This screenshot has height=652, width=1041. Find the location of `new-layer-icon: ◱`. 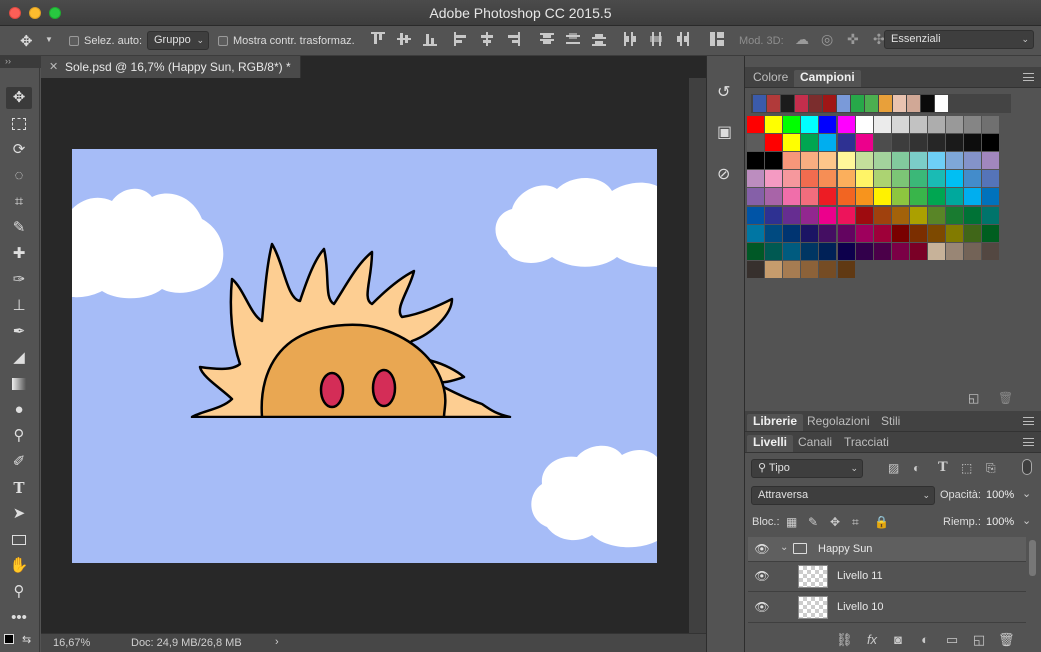

new-layer-icon: ◱ is located at coordinates (979, 640).